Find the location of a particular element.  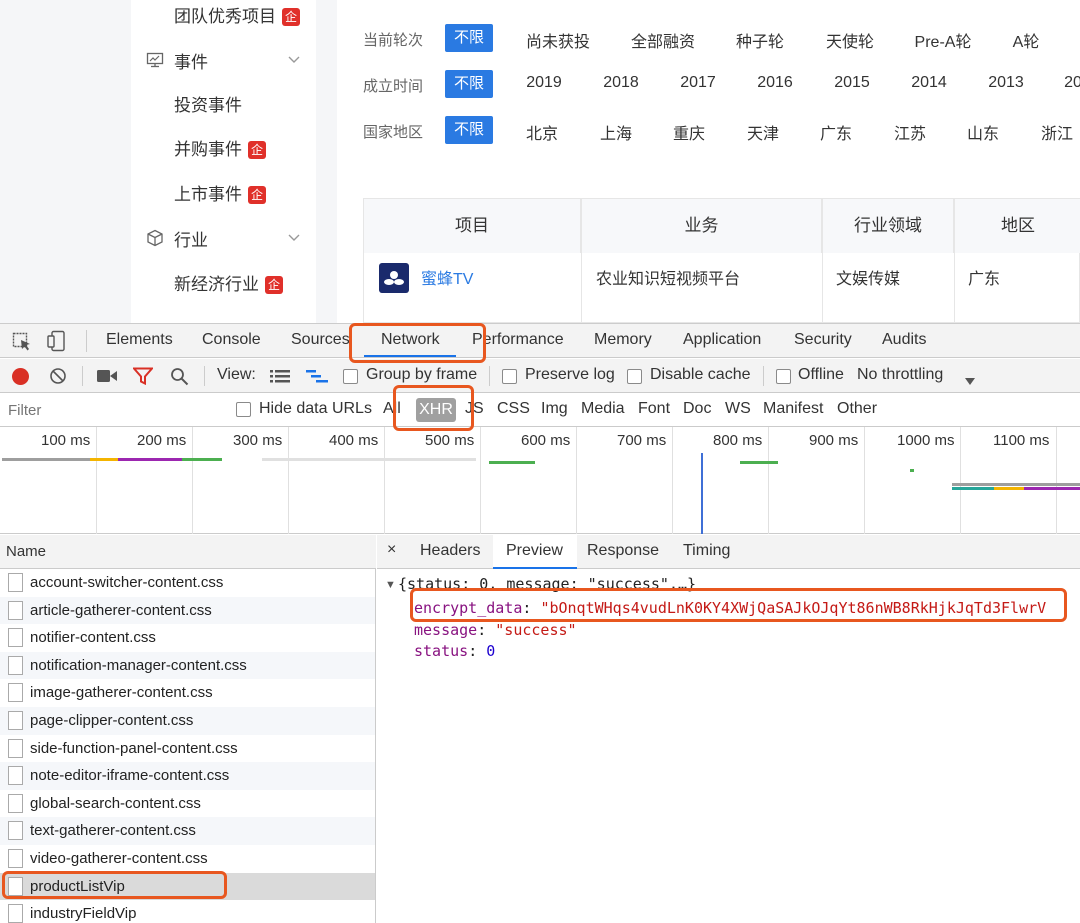

tab-audits: Audits is located at coordinates (904, 340).